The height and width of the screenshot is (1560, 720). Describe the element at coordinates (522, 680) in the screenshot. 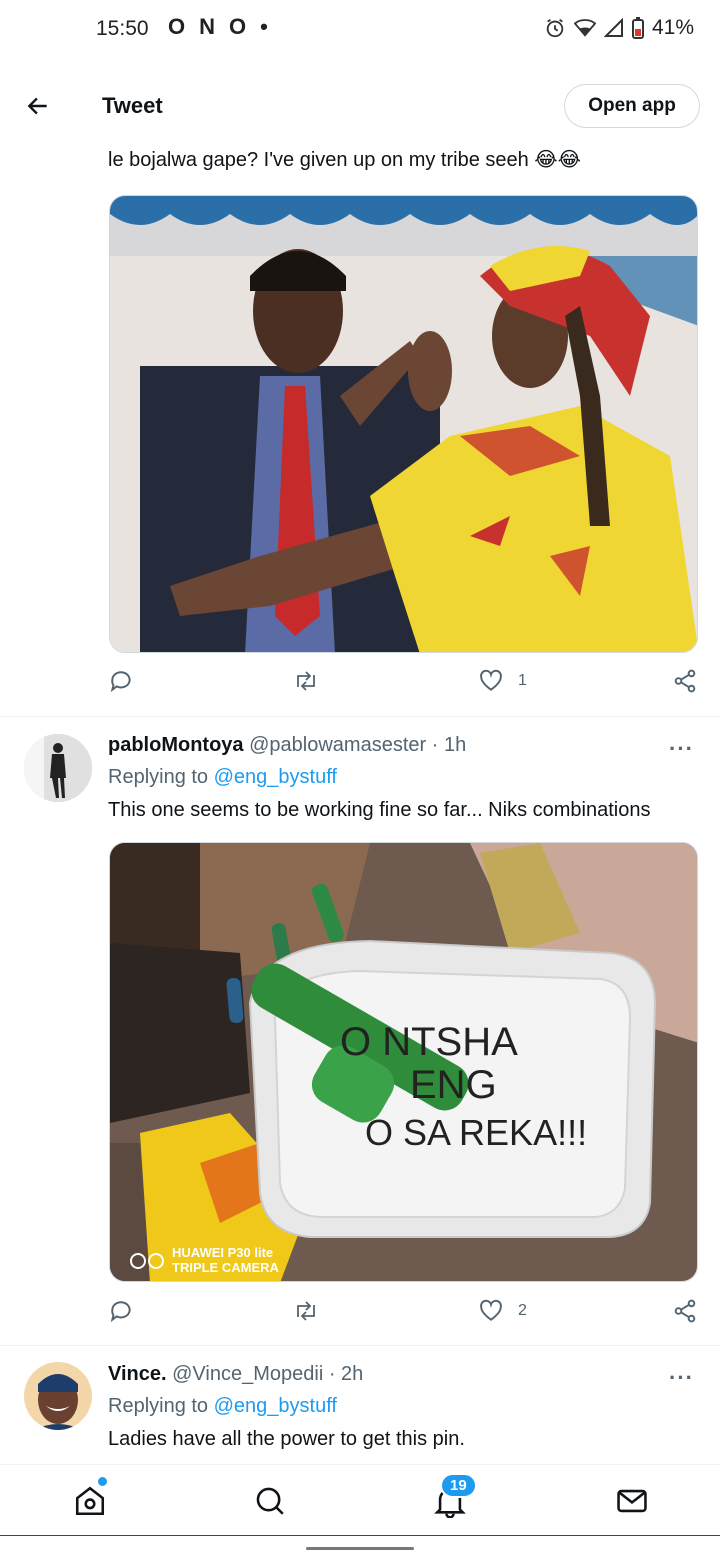

I see `like-count: 1` at that location.